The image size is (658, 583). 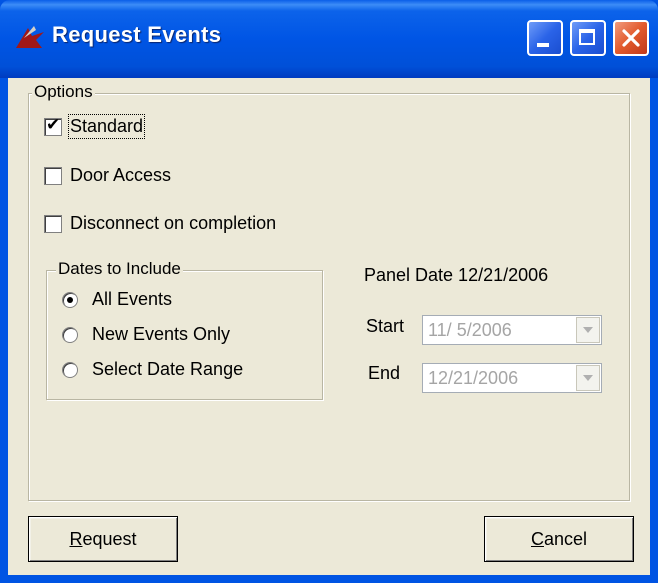 I want to click on select-date-range-radio-row: Select Date Range, so click(x=152, y=369).